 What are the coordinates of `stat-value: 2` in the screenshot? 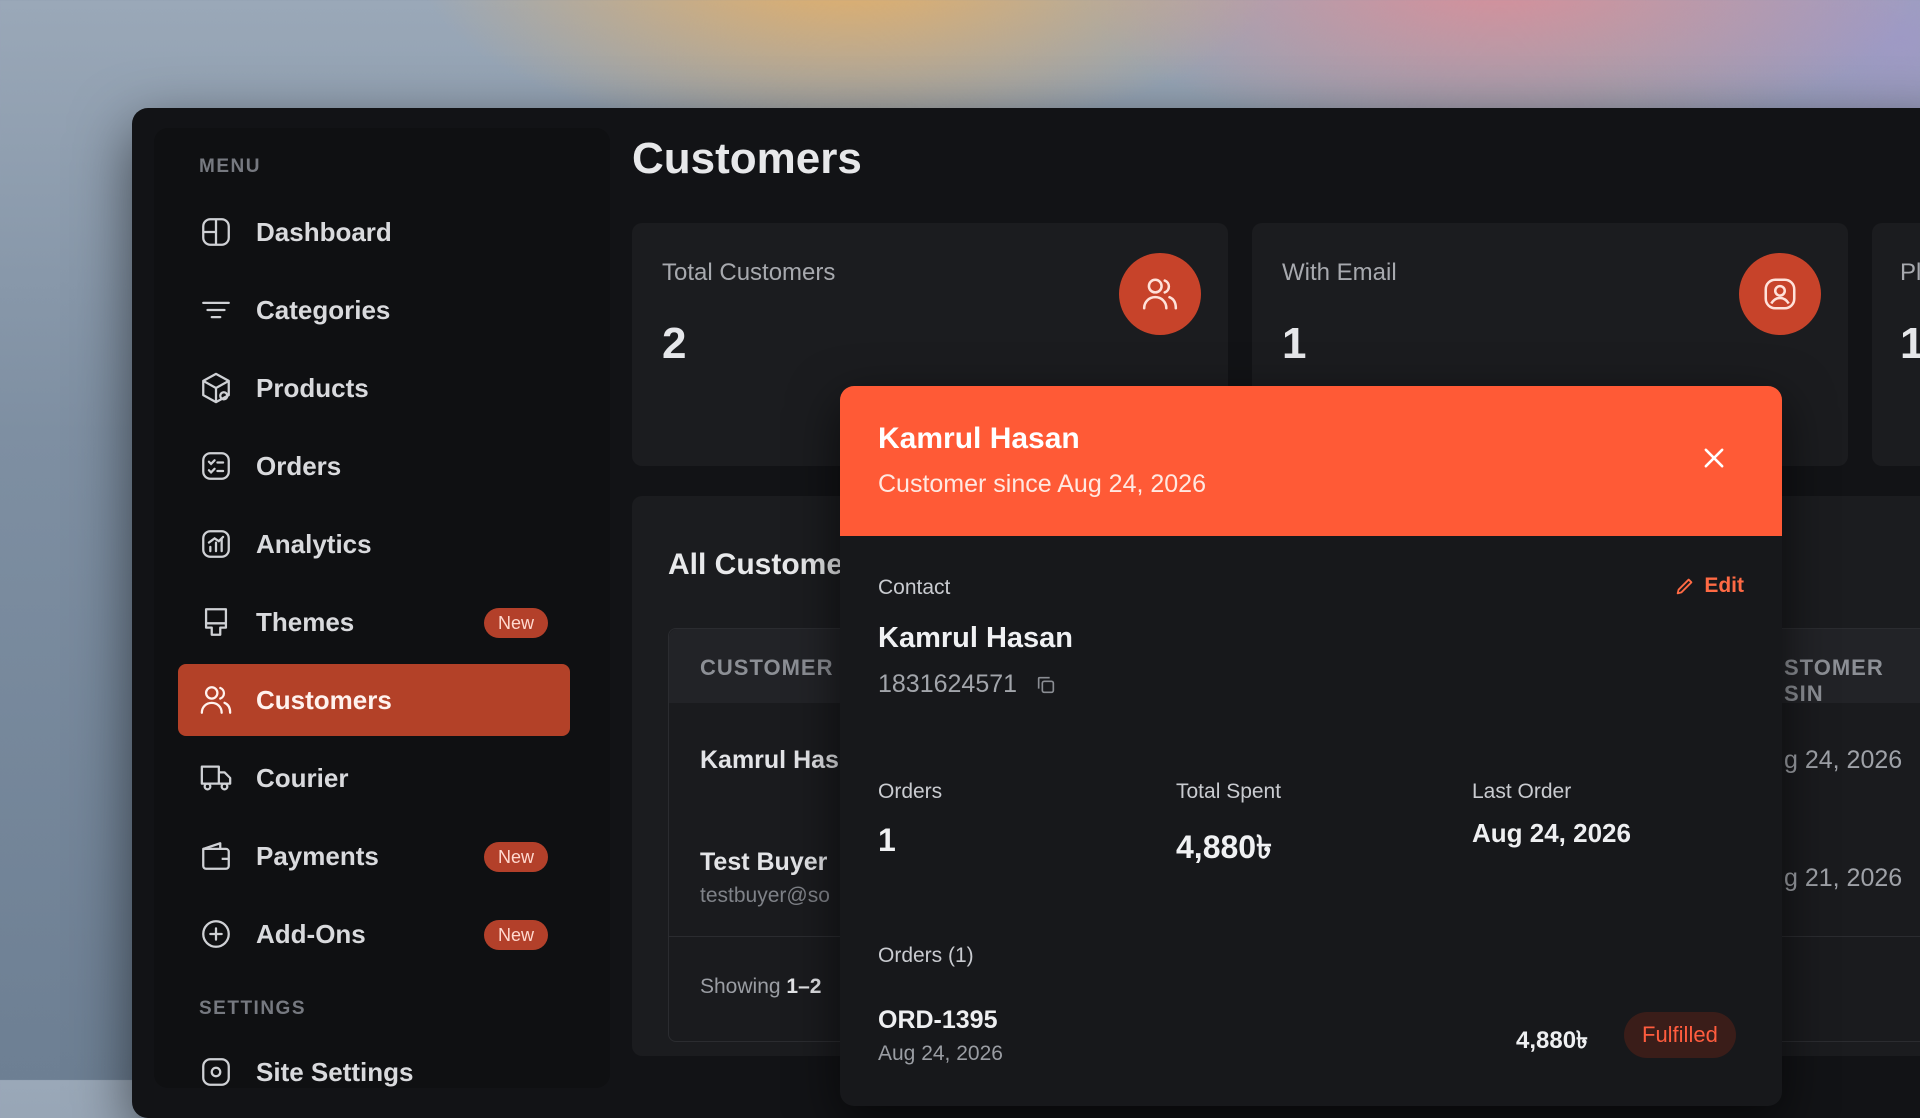 It's located at (674, 343).